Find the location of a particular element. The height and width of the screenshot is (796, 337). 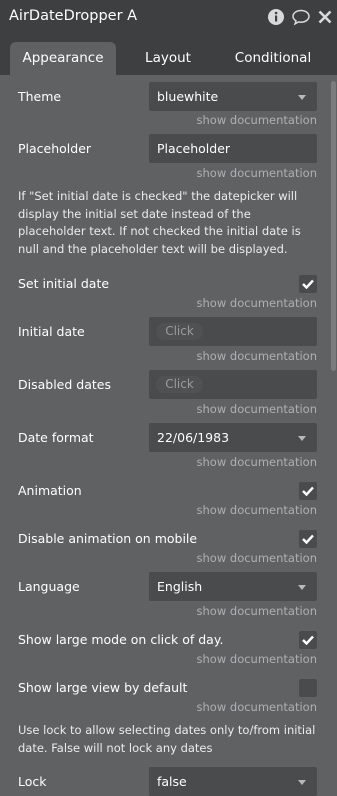

lock-value: false is located at coordinates (172, 781).